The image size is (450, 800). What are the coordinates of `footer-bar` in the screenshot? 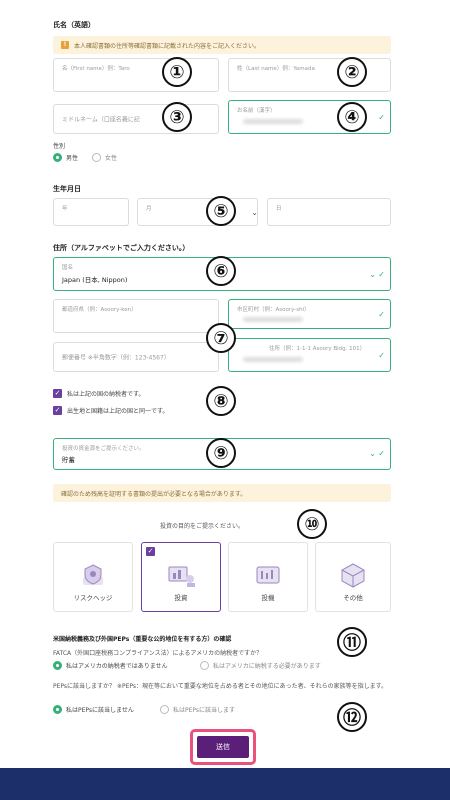 It's located at (225, 784).